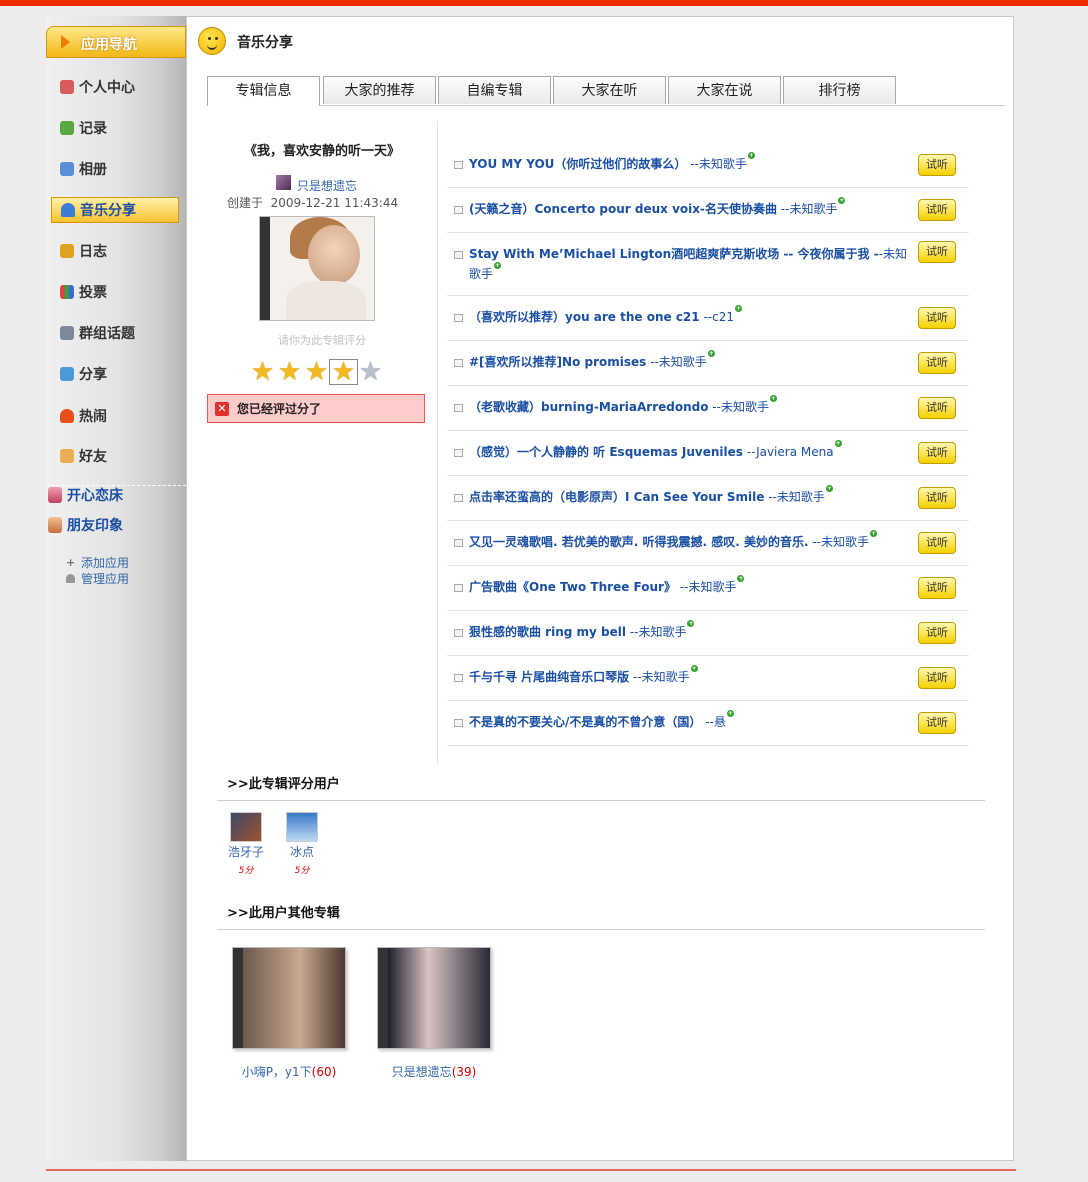  Describe the element at coordinates (494, 90) in the screenshot. I see `tab-custom-albums: 自编专辑` at that location.